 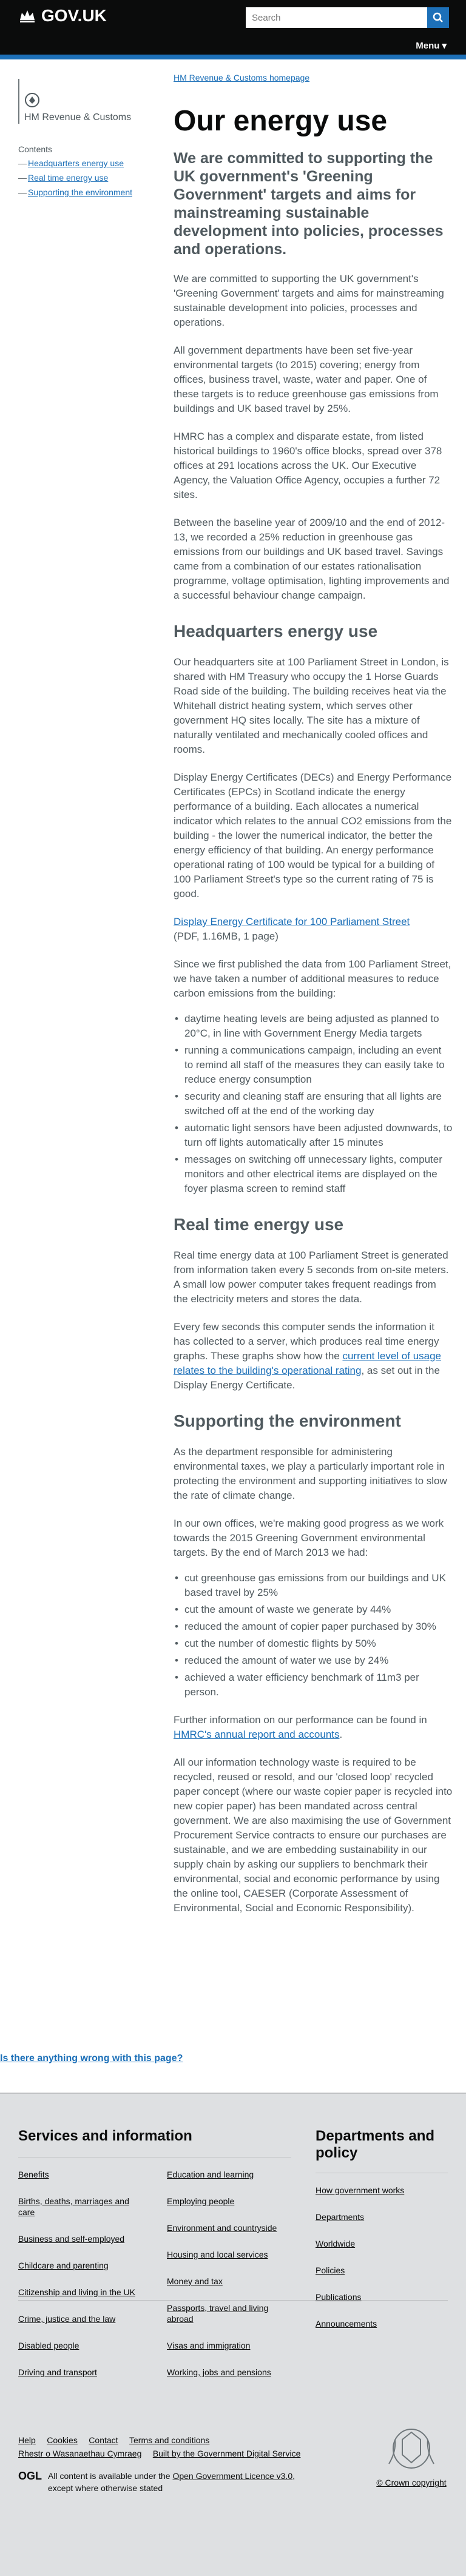 I want to click on logo-text: GOV.UK, so click(x=74, y=15).